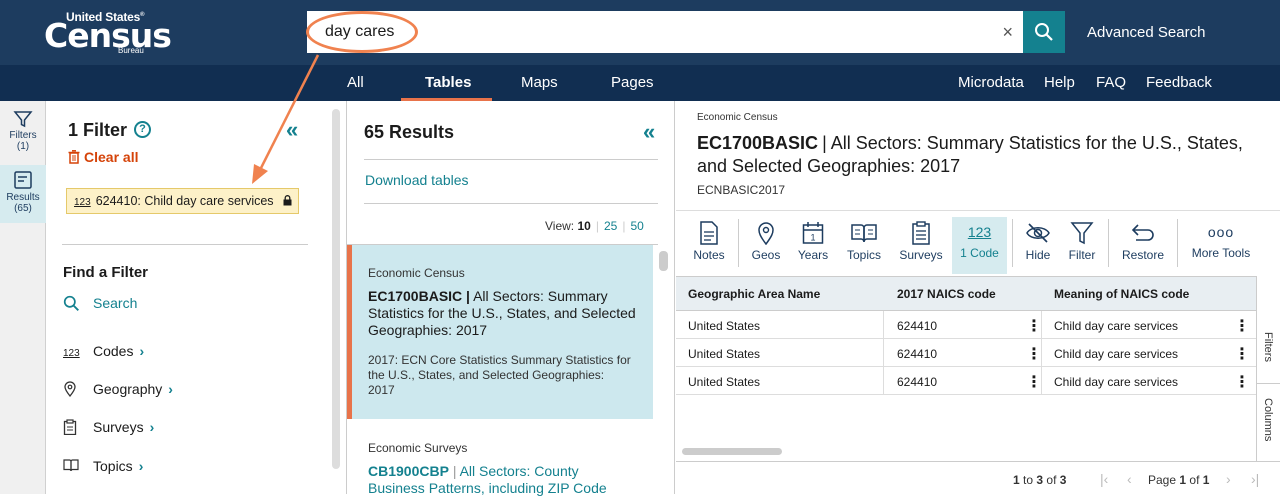 This screenshot has height=497, width=1280. I want to click on restore-icon, so click(1142, 232).